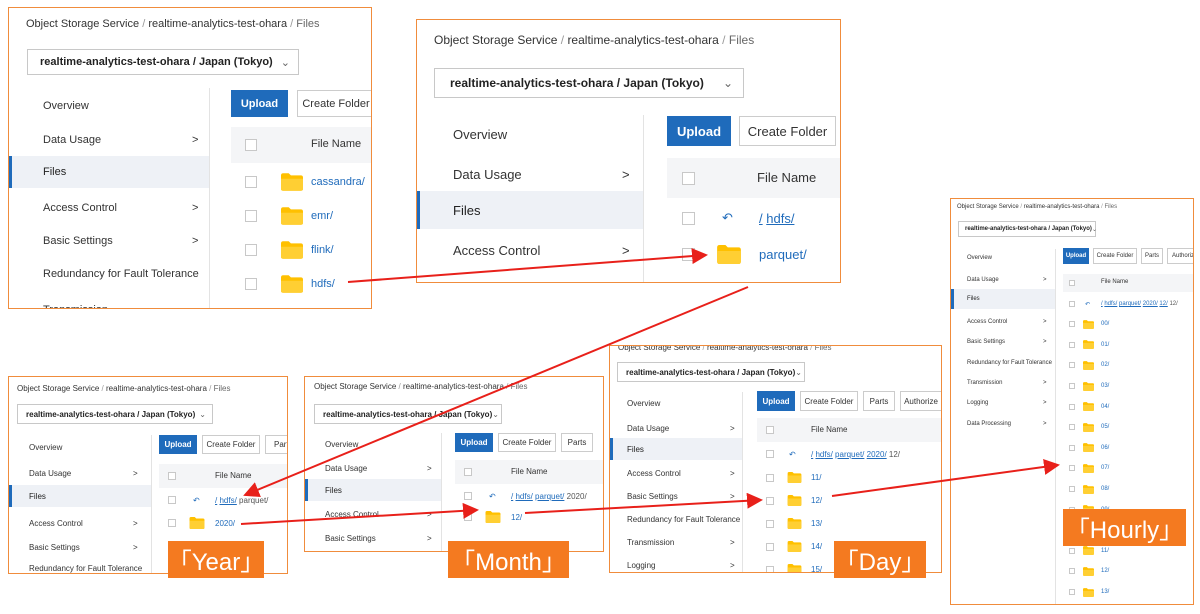 The image size is (1200, 614). Describe the element at coordinates (1105, 407) in the screenshot. I see `folder-link: 04/` at that location.